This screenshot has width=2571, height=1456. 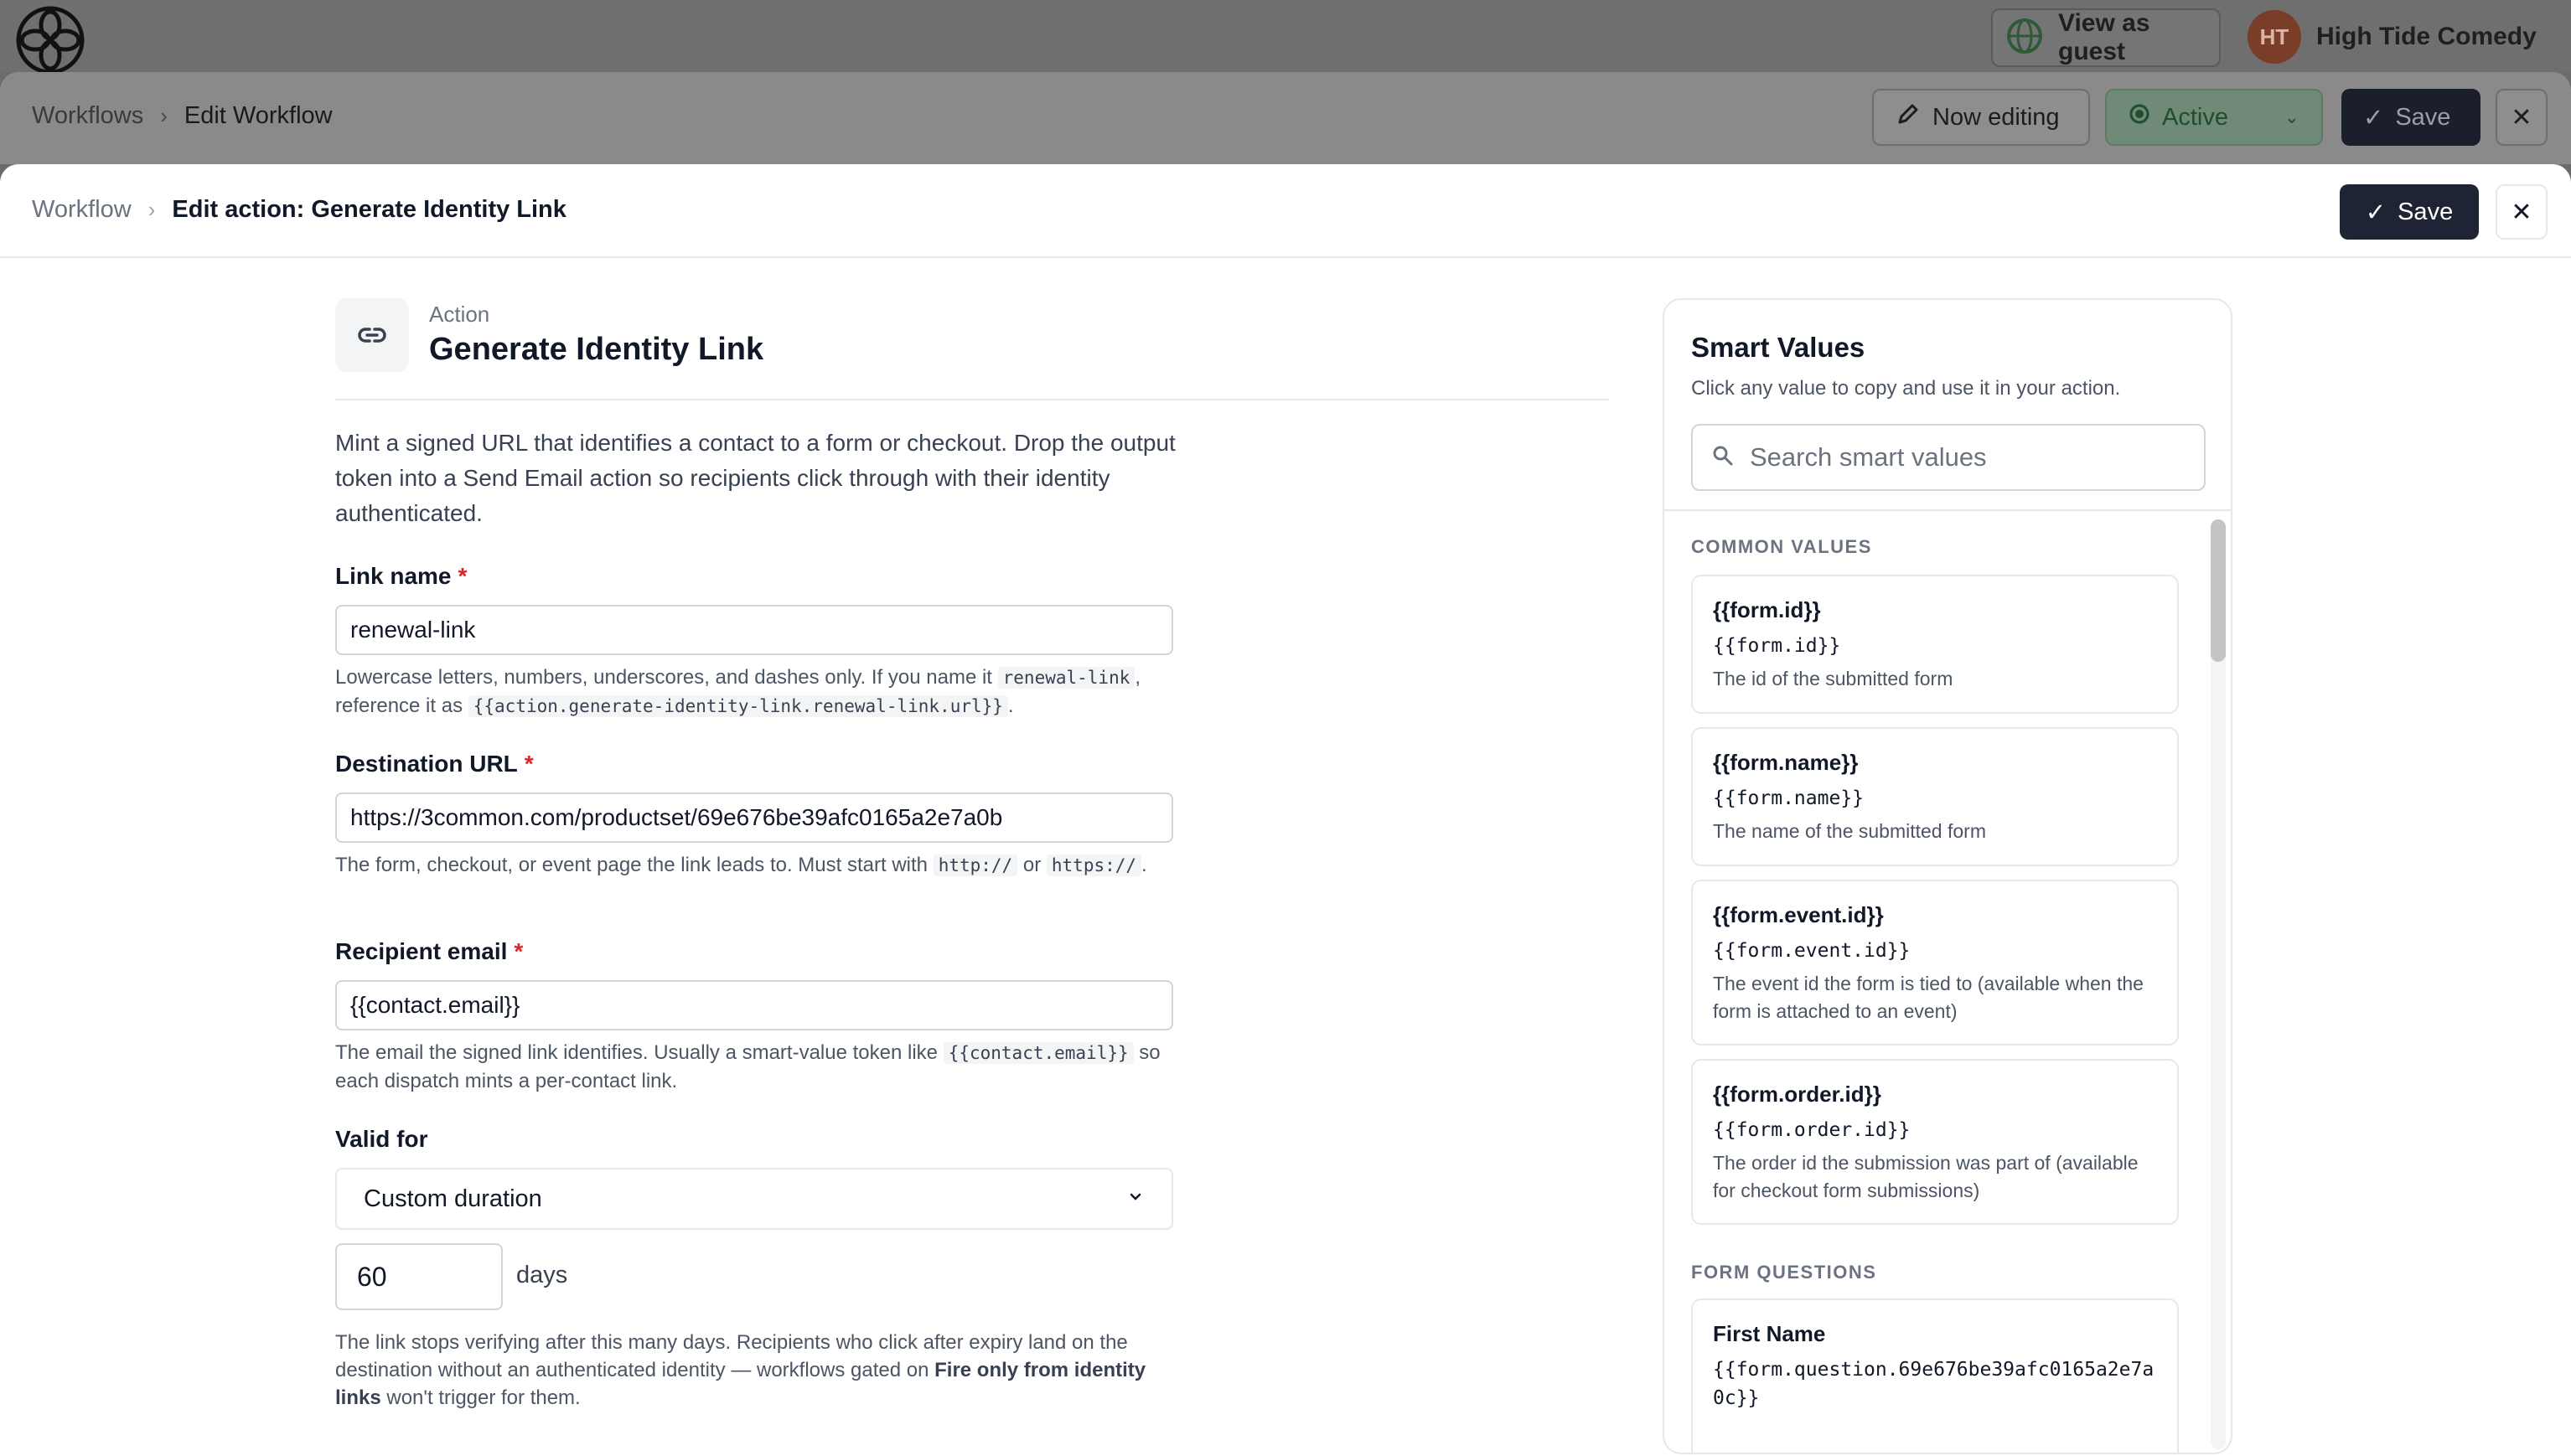 What do you see at coordinates (422, 951) in the screenshot?
I see `recipient-email-label-text: Recipient email` at bounding box center [422, 951].